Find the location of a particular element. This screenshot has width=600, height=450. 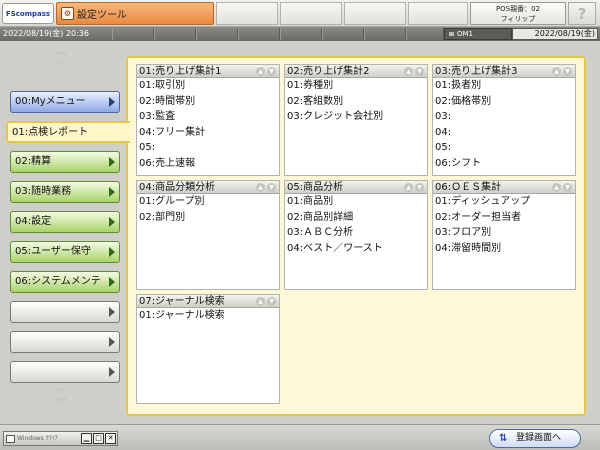

menu-item: 01:ディッシュアップ is located at coordinates (505, 202).